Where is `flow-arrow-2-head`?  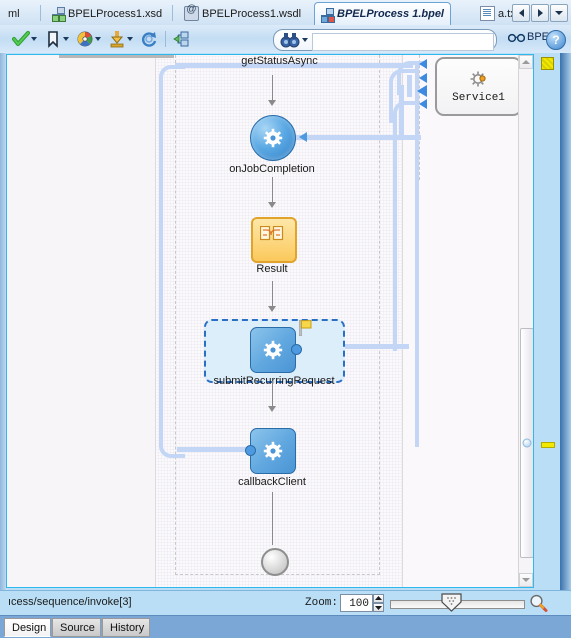 flow-arrow-2-head is located at coordinates (272, 205).